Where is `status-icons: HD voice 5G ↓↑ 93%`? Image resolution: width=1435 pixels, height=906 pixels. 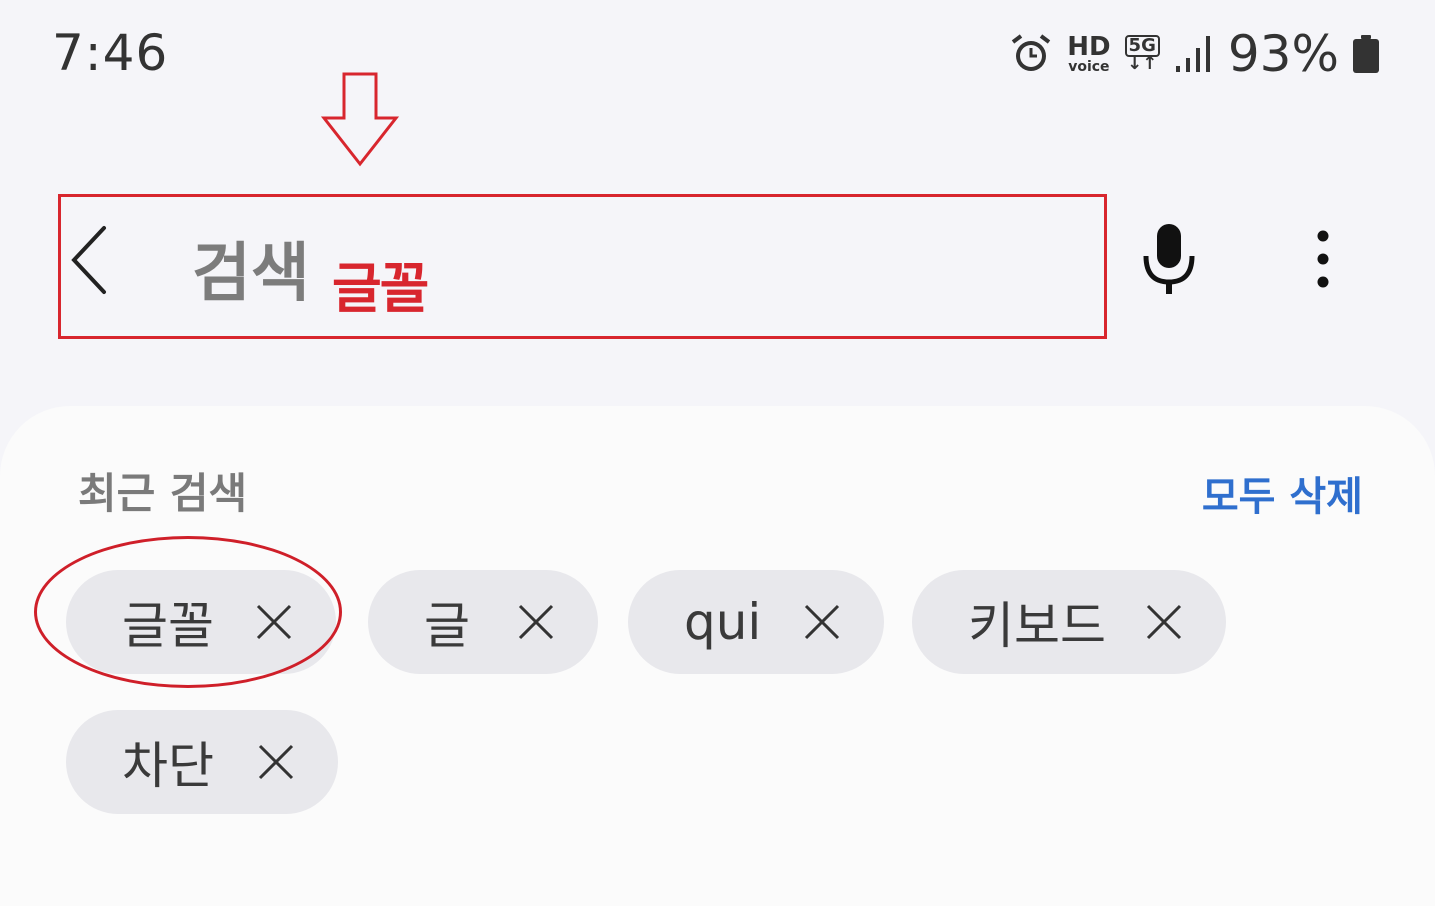 status-icons: HD voice 5G ↓↑ 93% is located at coordinates (1194, 54).